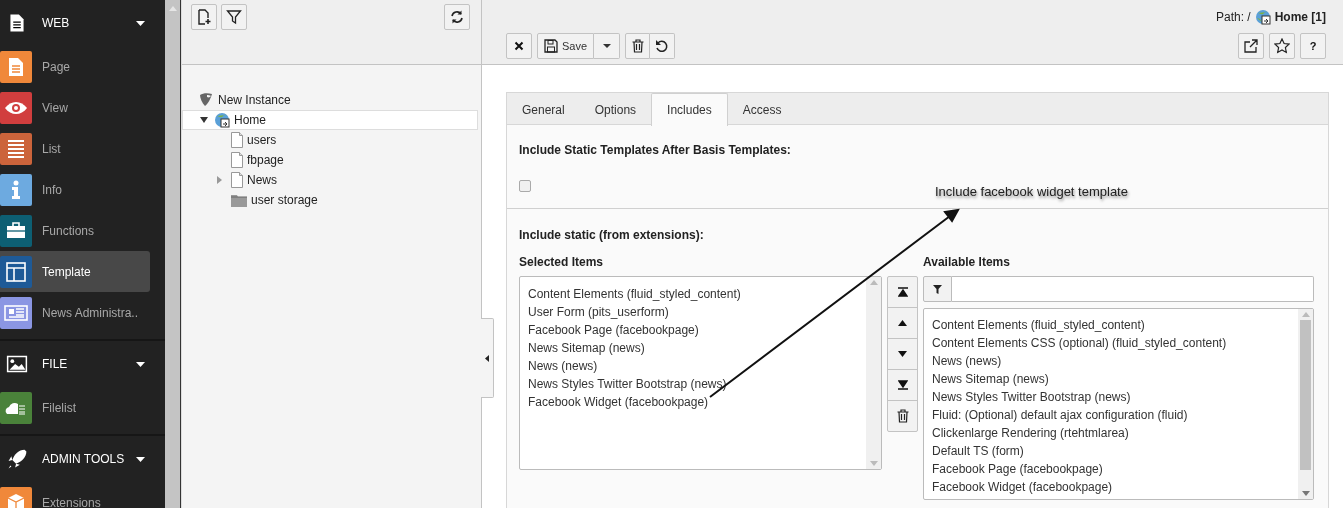 The image size is (1343, 508). What do you see at coordinates (330, 120) in the screenshot?
I see `tree-node: Home` at bounding box center [330, 120].